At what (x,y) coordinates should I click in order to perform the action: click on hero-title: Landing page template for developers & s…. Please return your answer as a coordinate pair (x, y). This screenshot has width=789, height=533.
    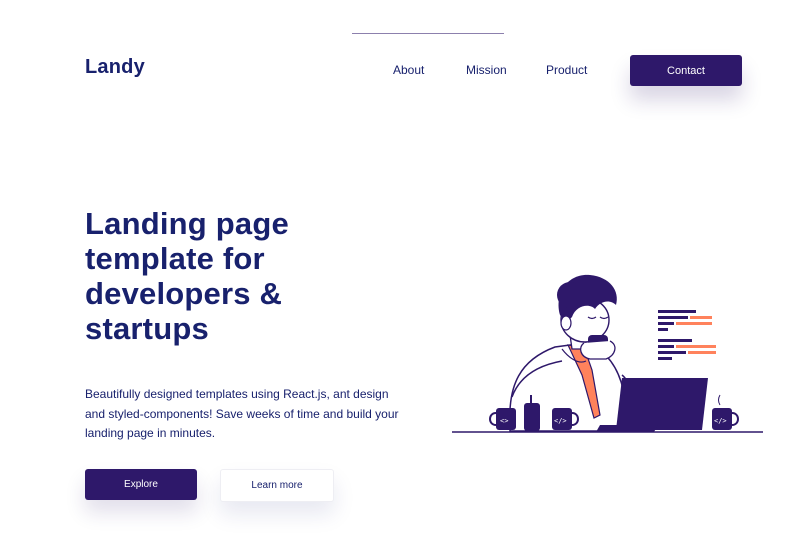
    Looking at the image, I should click on (250, 276).